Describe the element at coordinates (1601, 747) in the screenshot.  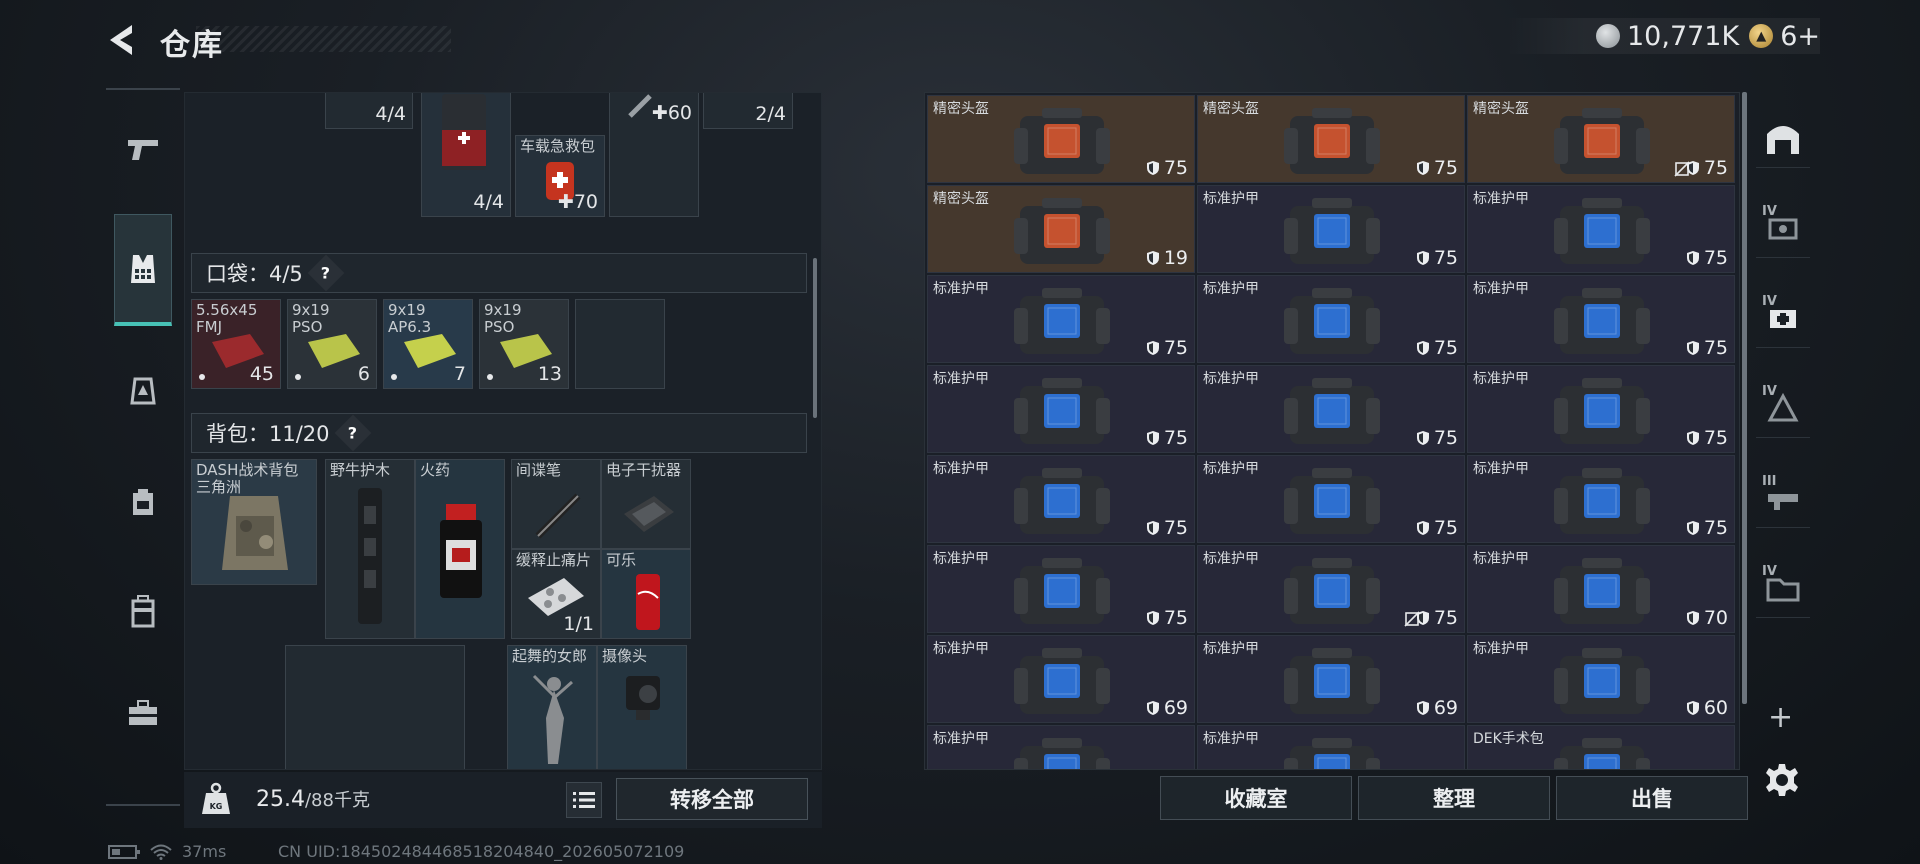
I see `stash-item-armor: DEK手术包` at that location.